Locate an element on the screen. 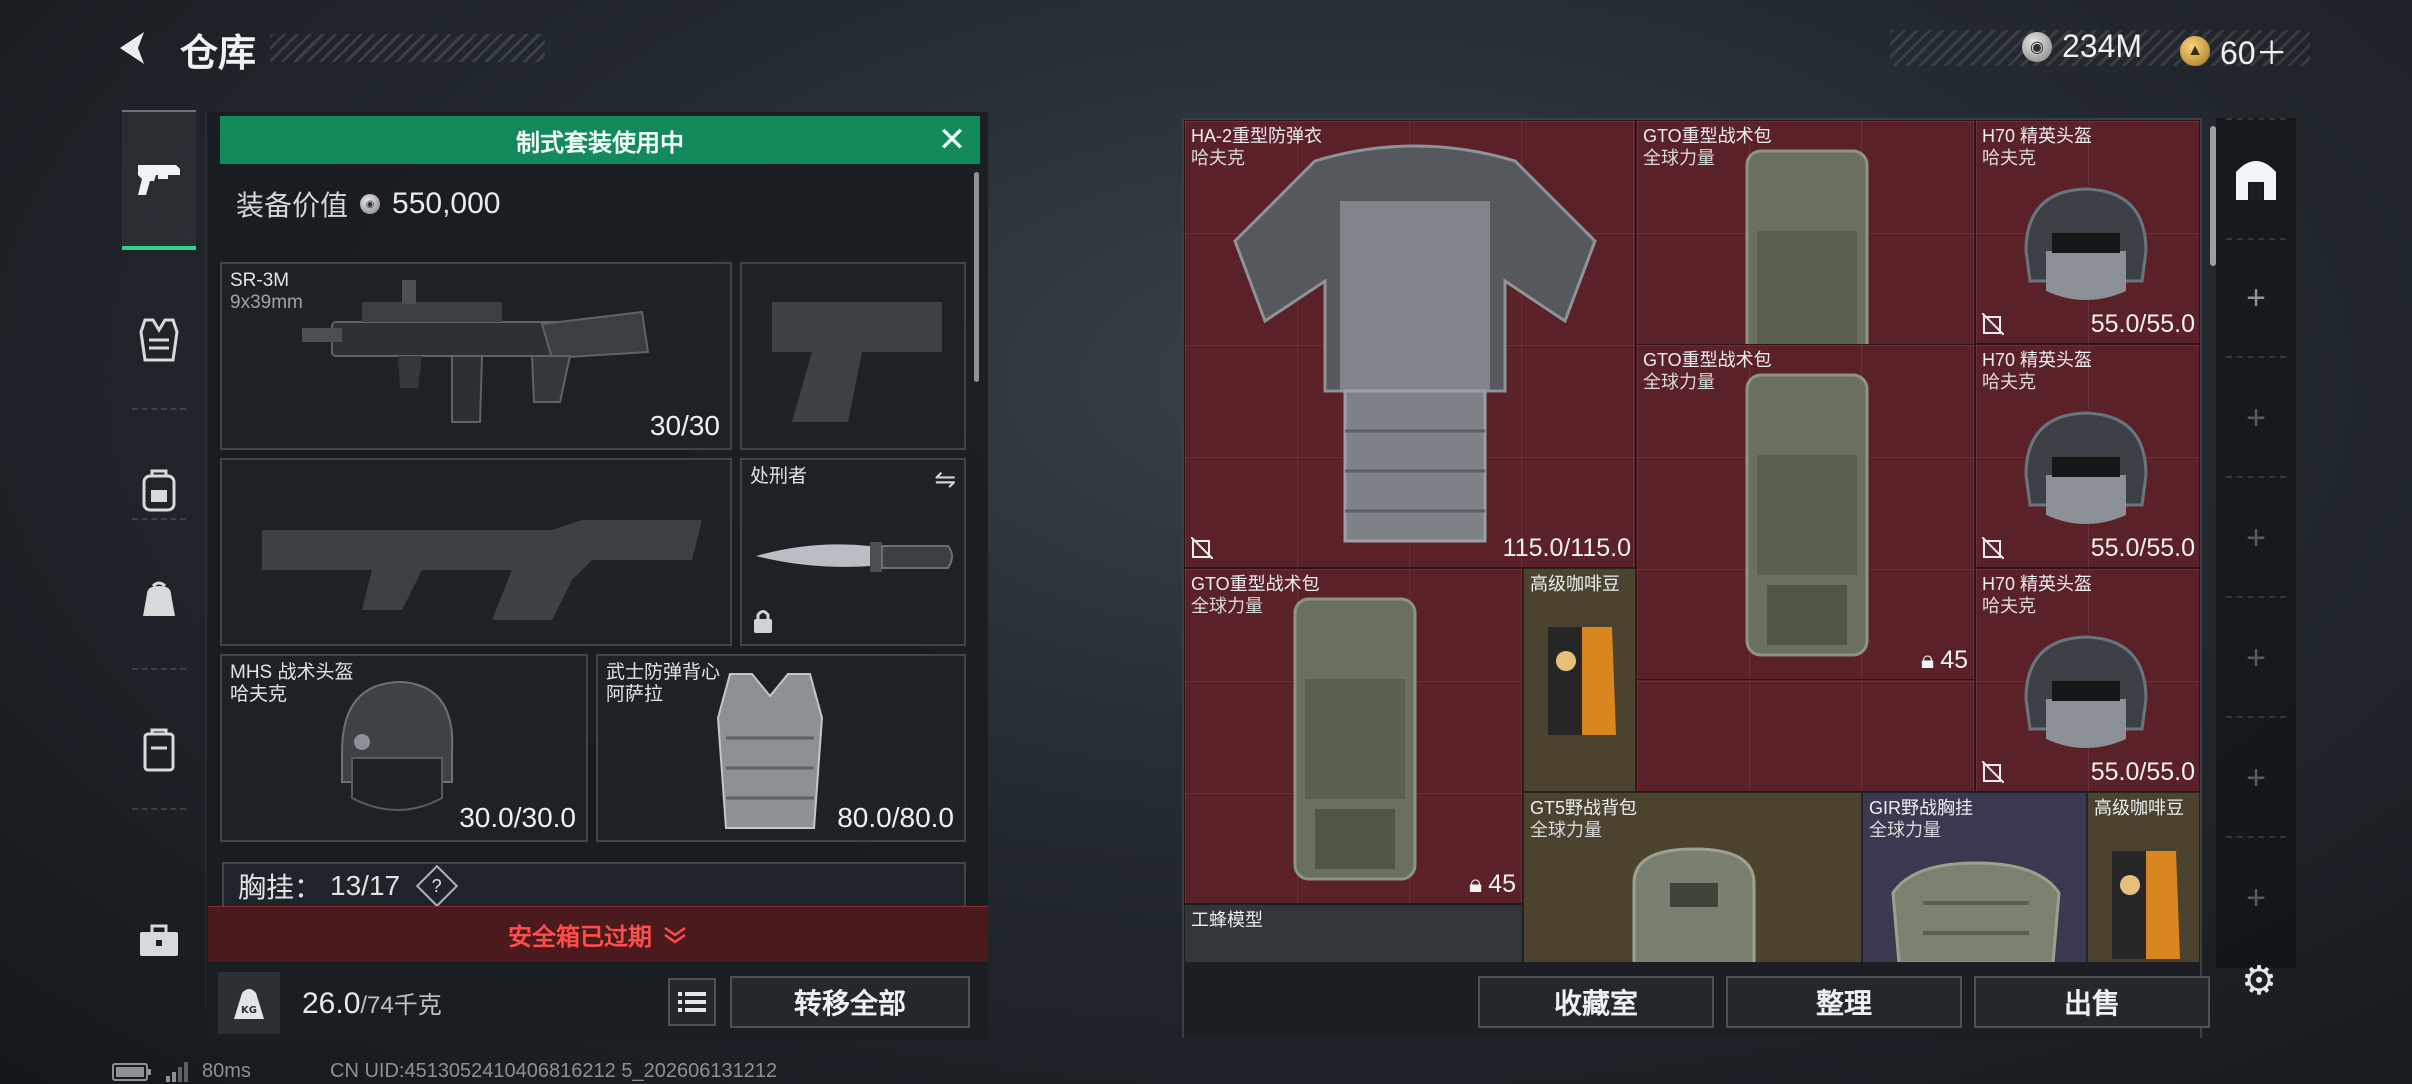 The height and width of the screenshot is (1084, 2412). loadout-scrollbar is located at coordinates (976, 277).